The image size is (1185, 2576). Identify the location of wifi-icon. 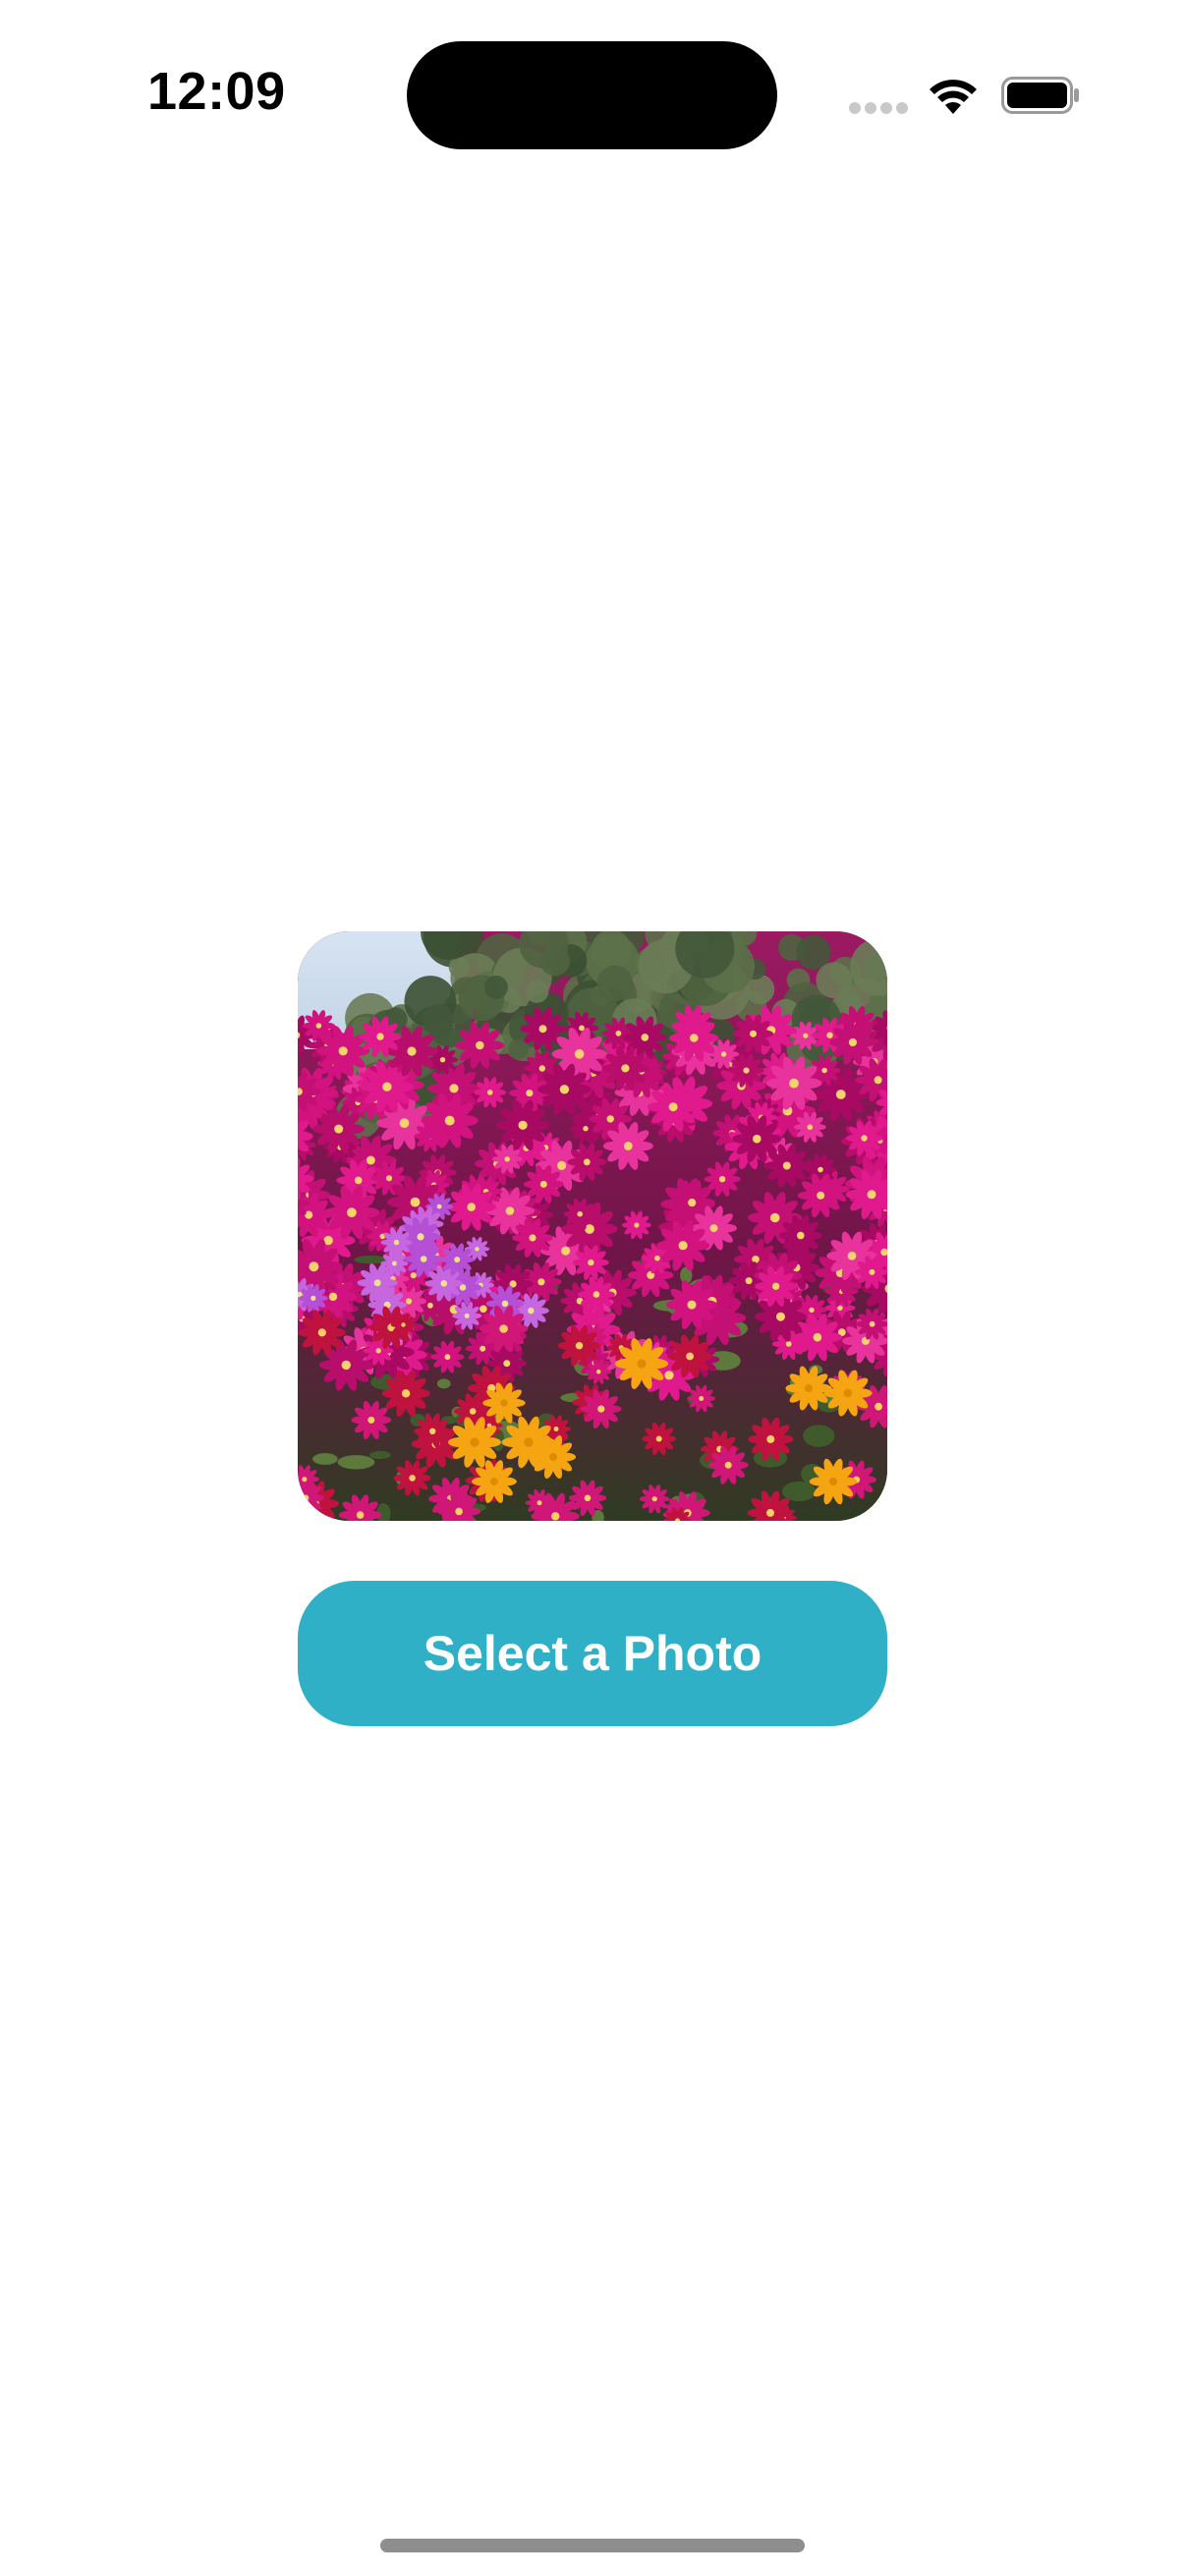
(954, 97).